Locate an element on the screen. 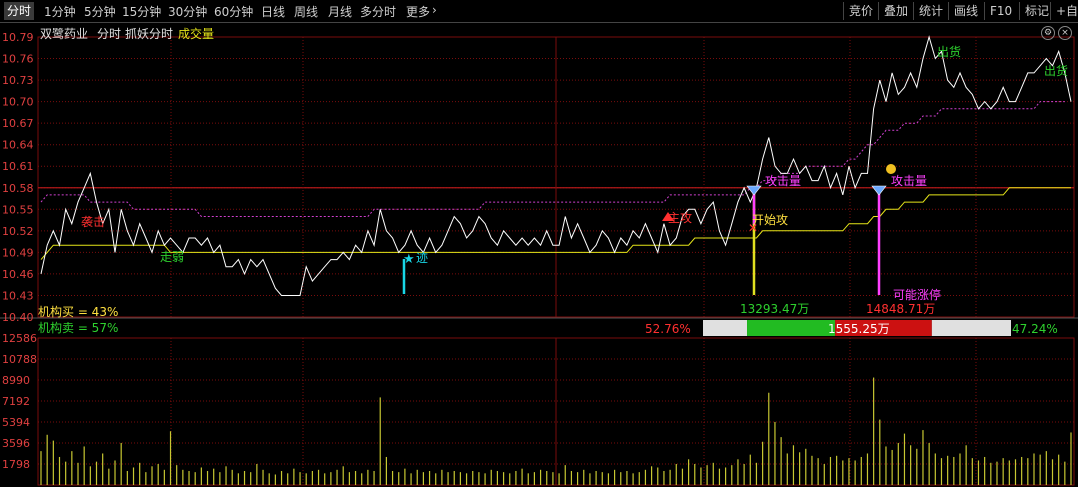 This screenshot has width=1078, height=487. value-label: 13293.47万 is located at coordinates (774, 309).